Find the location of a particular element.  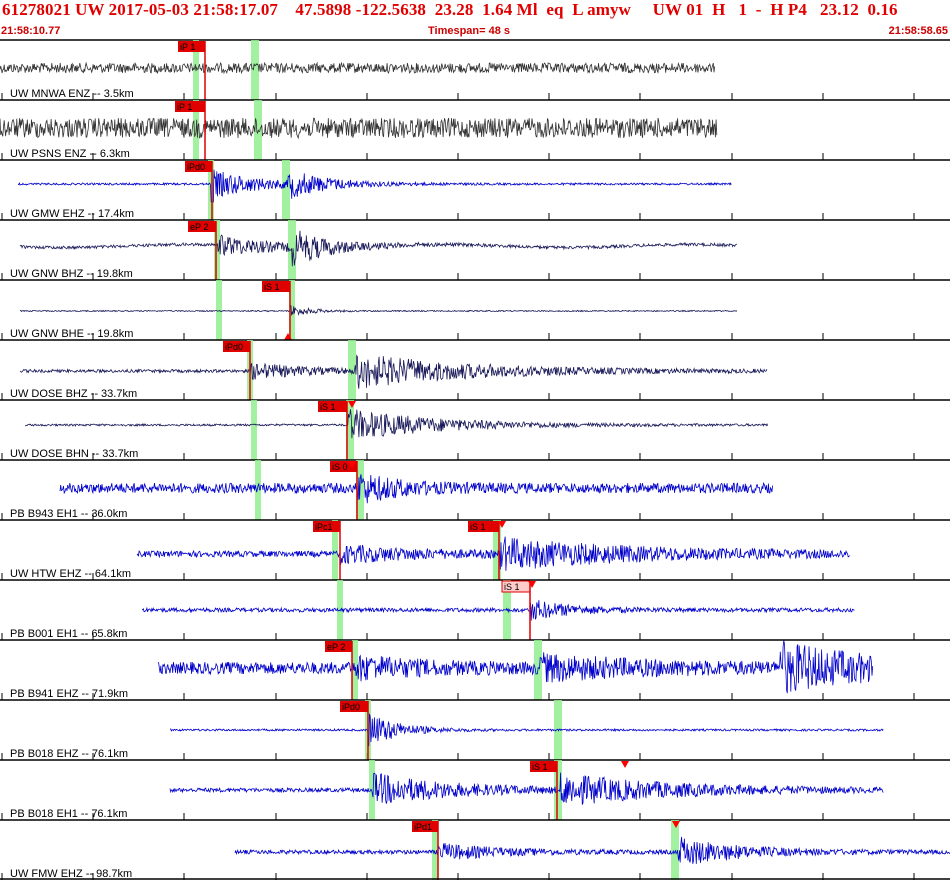

channel-panel: iPd0 PB B018 EHZ -- 76.1km is located at coordinates (475, 729).